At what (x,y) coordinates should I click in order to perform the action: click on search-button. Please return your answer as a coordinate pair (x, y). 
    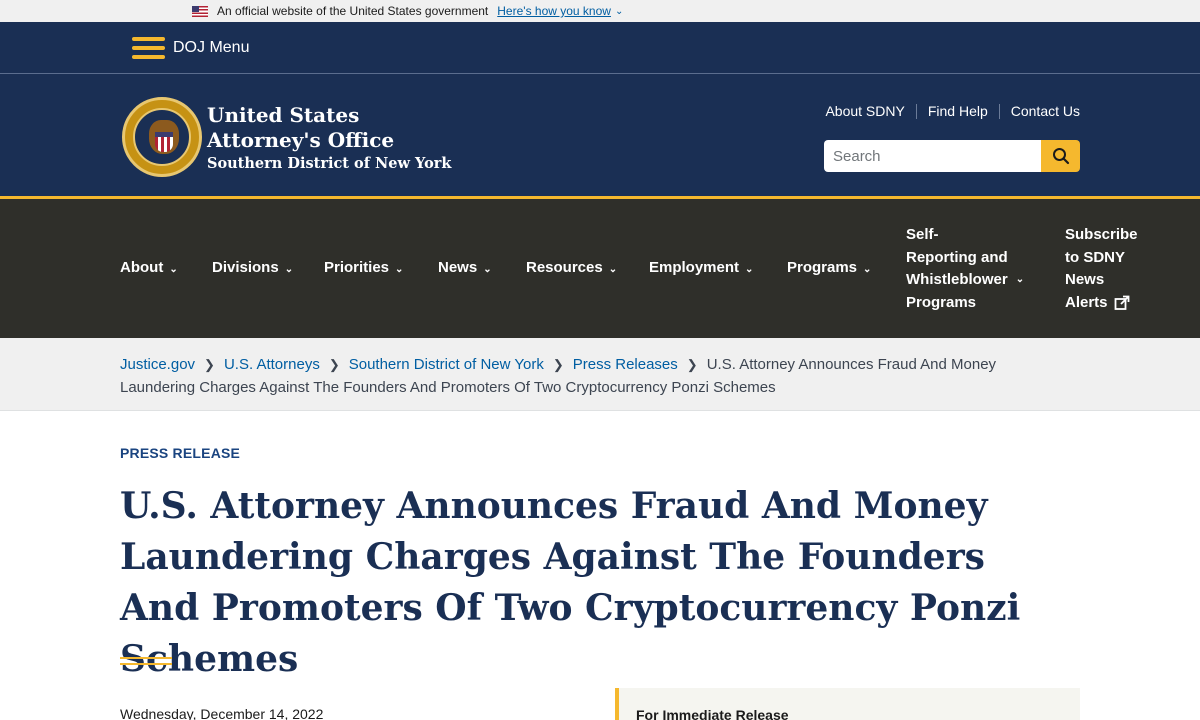
    Looking at the image, I should click on (1060, 156).